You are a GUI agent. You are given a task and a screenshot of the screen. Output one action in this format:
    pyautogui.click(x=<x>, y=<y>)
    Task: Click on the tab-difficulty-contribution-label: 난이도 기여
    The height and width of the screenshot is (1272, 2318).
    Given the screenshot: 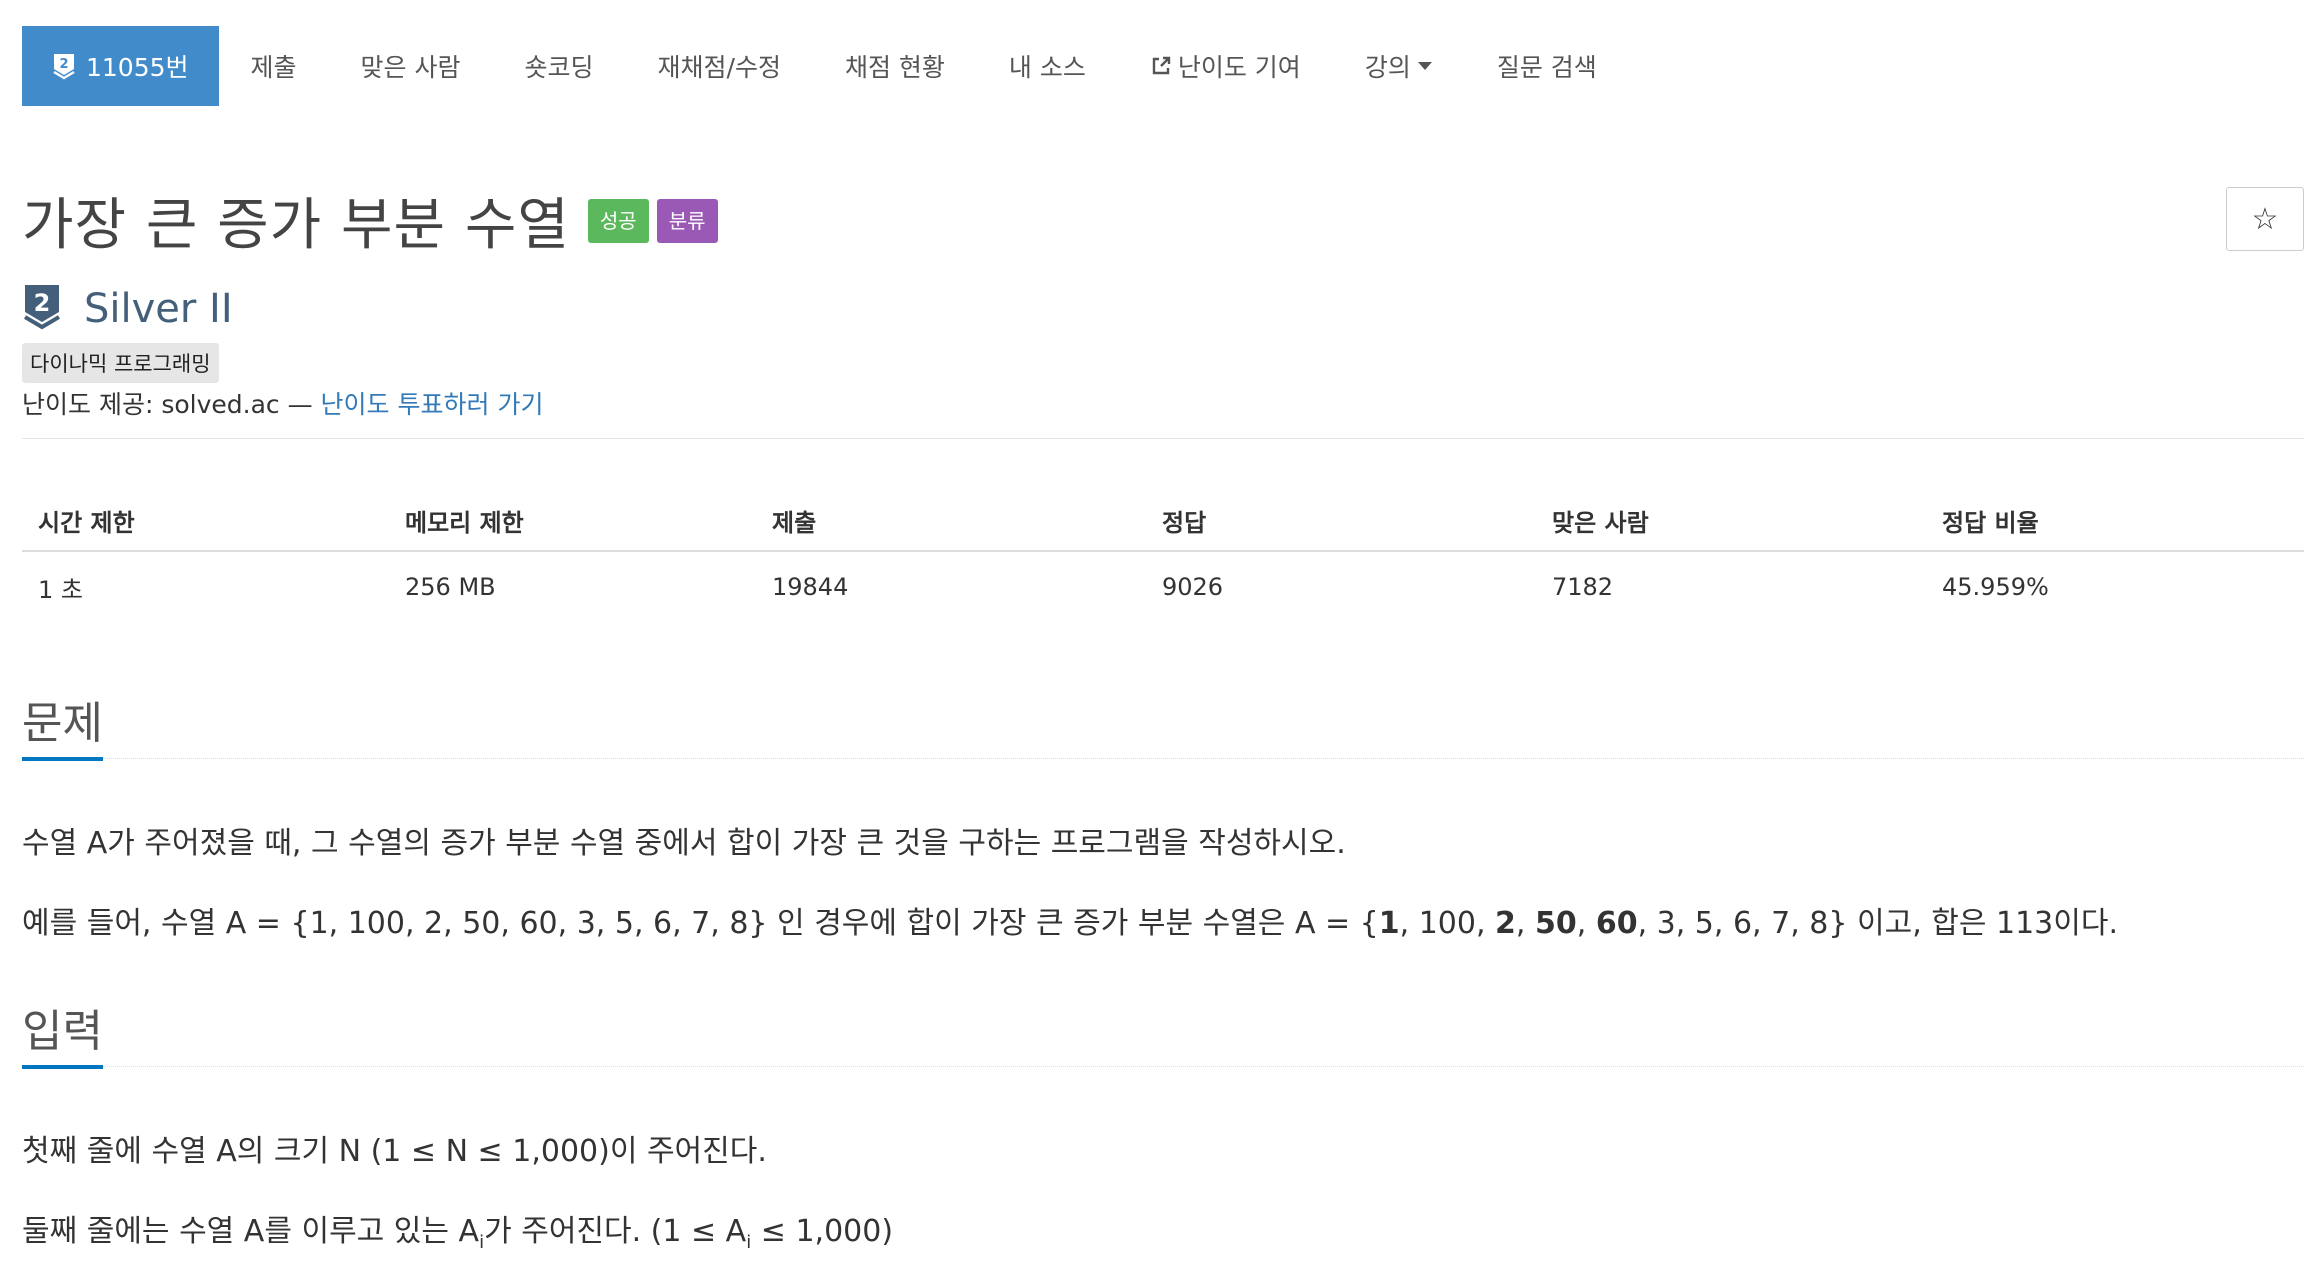 What is the action you would take?
    pyautogui.click(x=1239, y=67)
    